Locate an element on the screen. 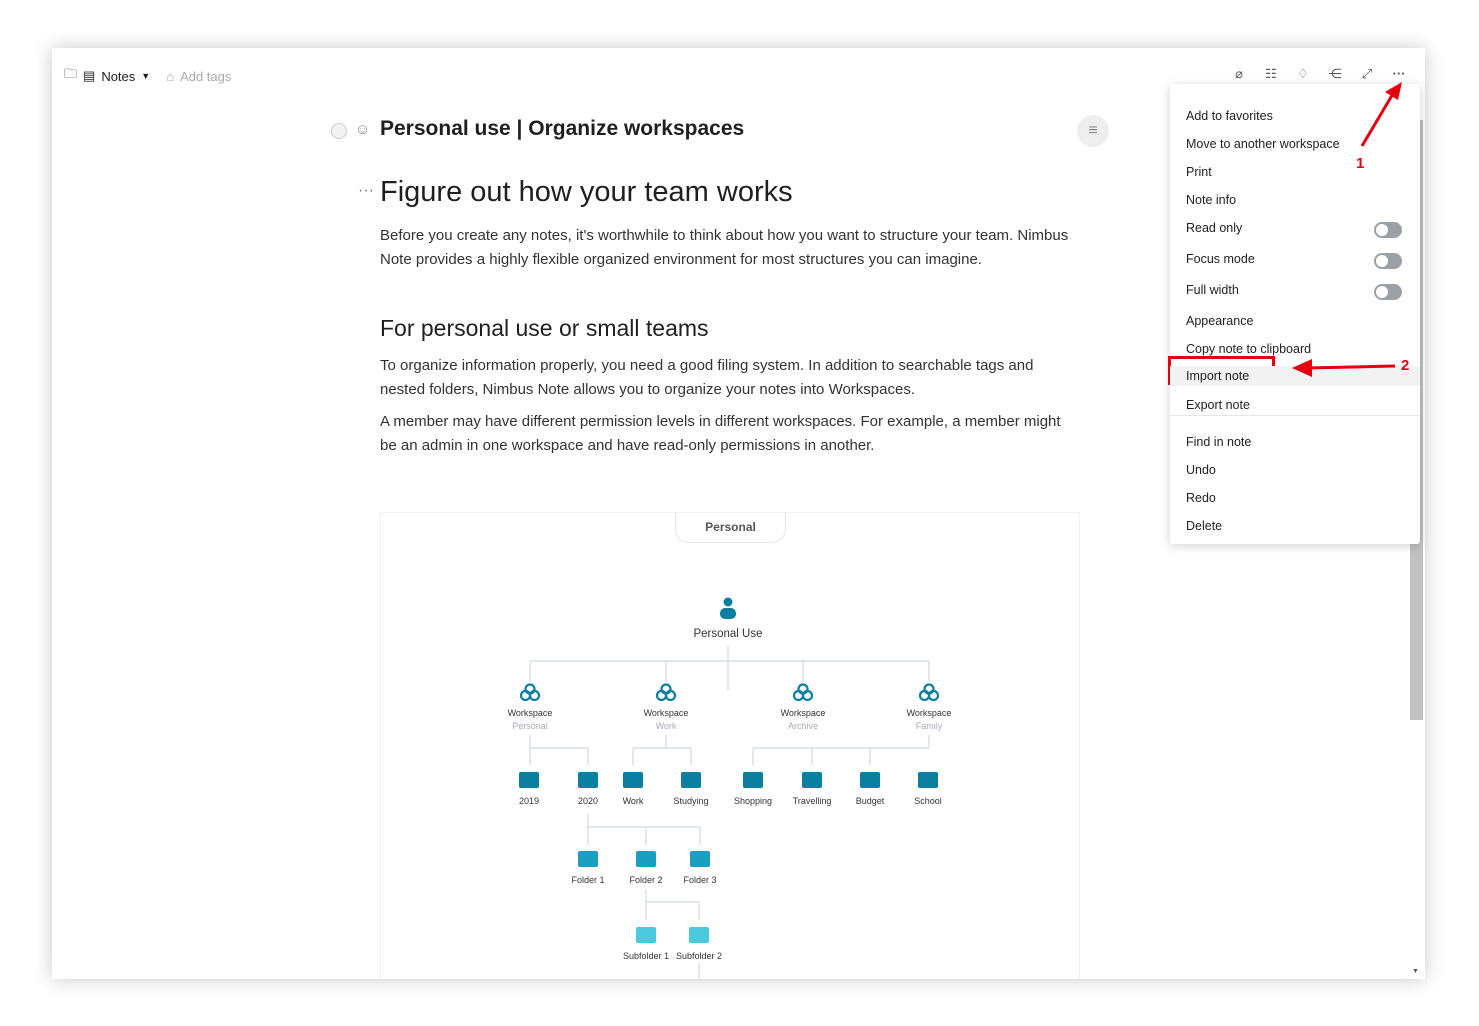 The image size is (1479, 1026). arrow-2-head is located at coordinates (1302, 368).